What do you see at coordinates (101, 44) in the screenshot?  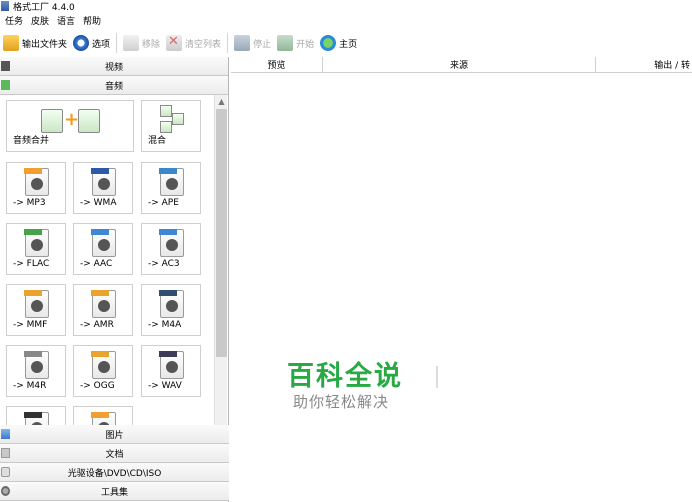 I see `options-label: 选项` at bounding box center [101, 44].